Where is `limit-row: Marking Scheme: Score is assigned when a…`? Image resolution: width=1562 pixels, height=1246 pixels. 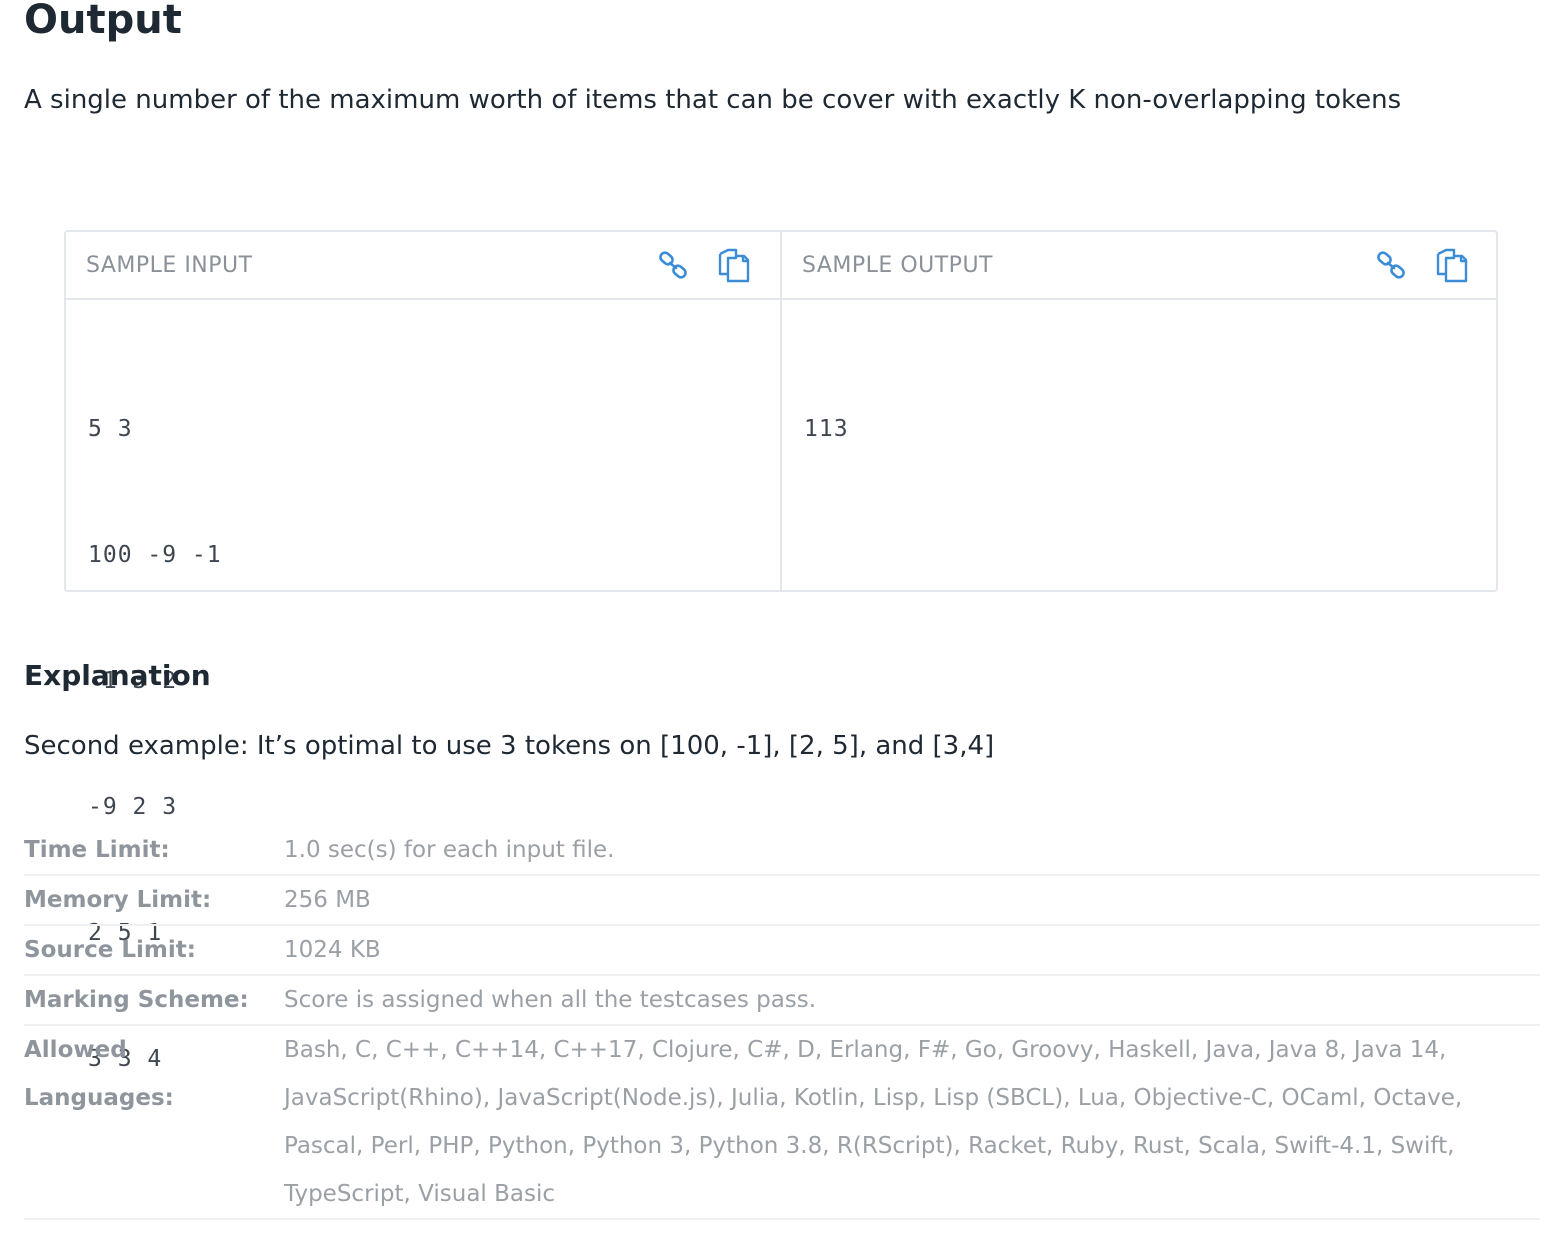 limit-row: Marking Scheme: Score is assigned when a… is located at coordinates (782, 1001).